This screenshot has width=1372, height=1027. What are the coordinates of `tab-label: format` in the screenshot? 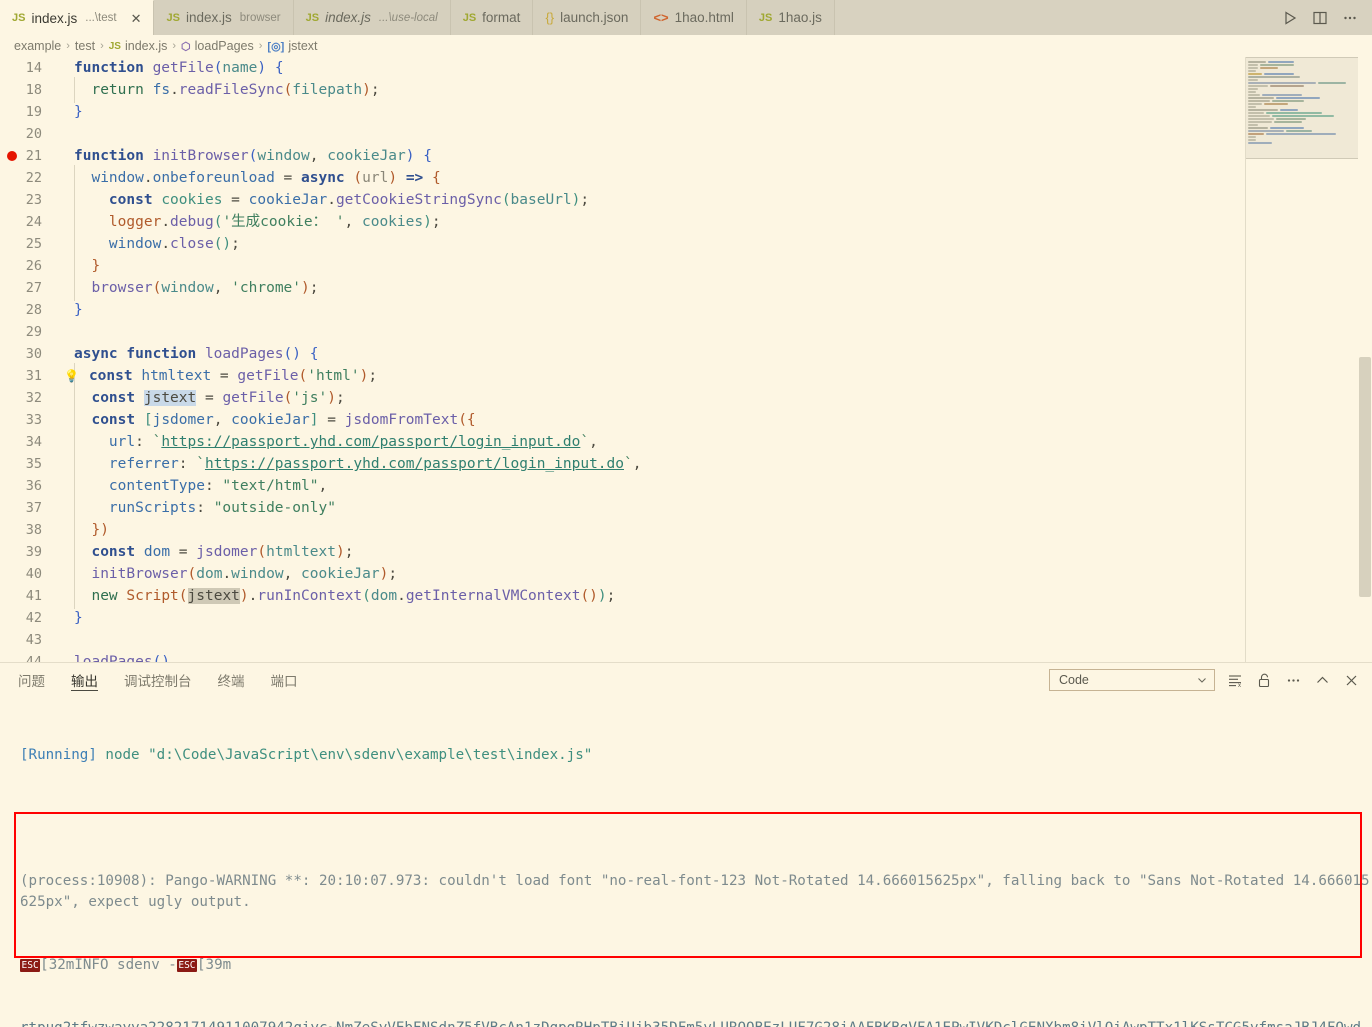 It's located at (501, 17).